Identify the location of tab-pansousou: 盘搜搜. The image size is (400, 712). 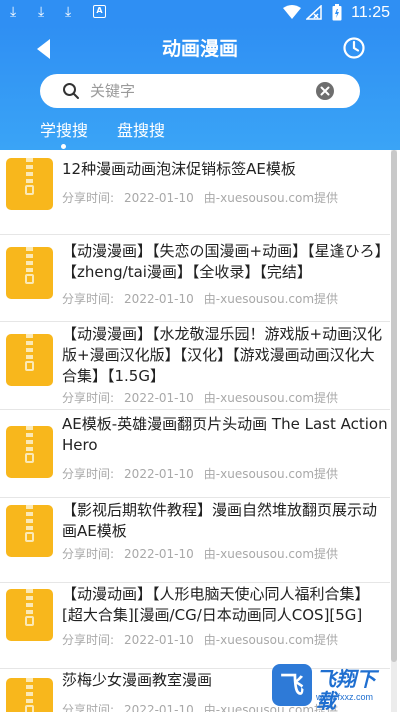
(141, 131).